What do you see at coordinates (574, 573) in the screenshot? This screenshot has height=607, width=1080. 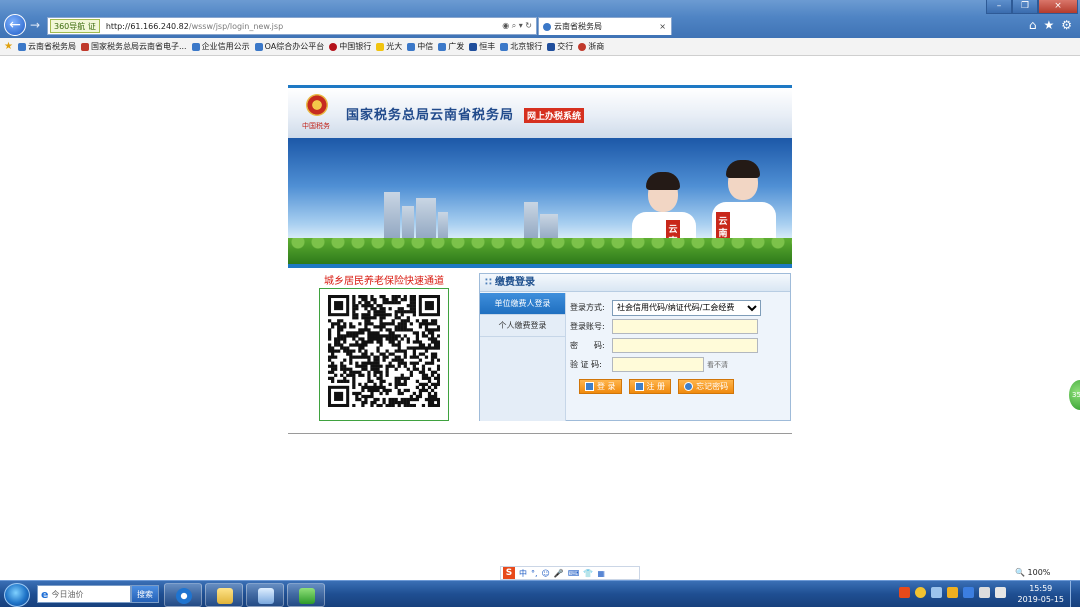 I see `ime-keyboard-icon: ⌨` at bounding box center [574, 573].